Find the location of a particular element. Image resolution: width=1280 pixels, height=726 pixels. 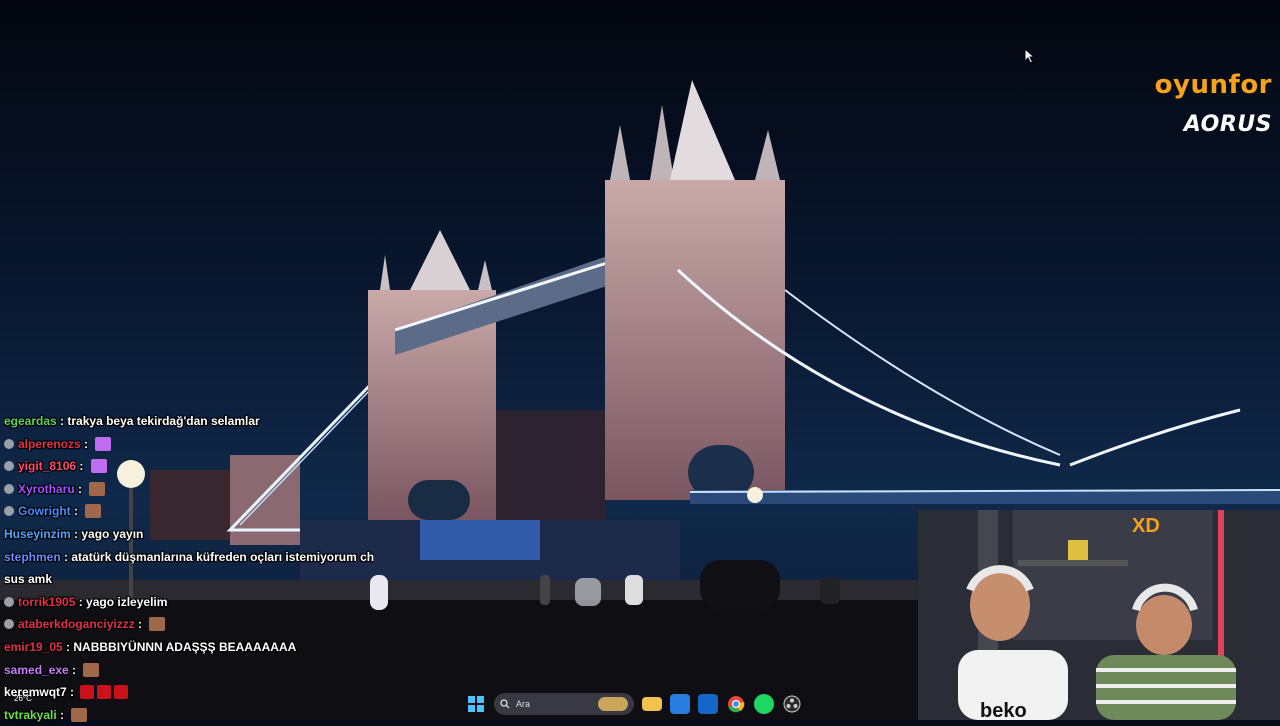

chat-username: torrik1905 is located at coordinates (46, 602).